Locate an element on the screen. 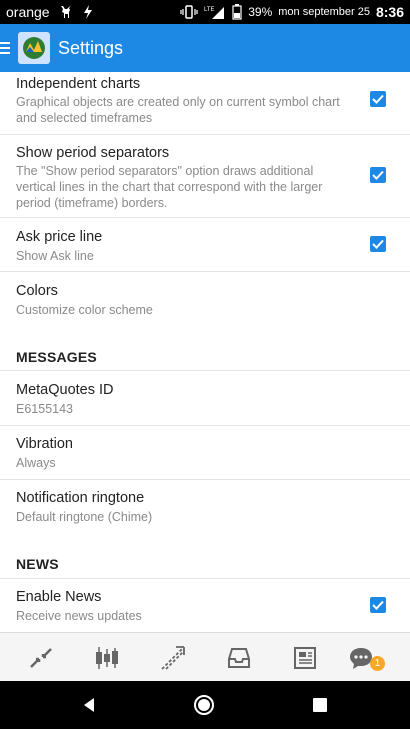 The height and width of the screenshot is (729, 410). setting-title: Independent charts is located at coordinates (78, 84).